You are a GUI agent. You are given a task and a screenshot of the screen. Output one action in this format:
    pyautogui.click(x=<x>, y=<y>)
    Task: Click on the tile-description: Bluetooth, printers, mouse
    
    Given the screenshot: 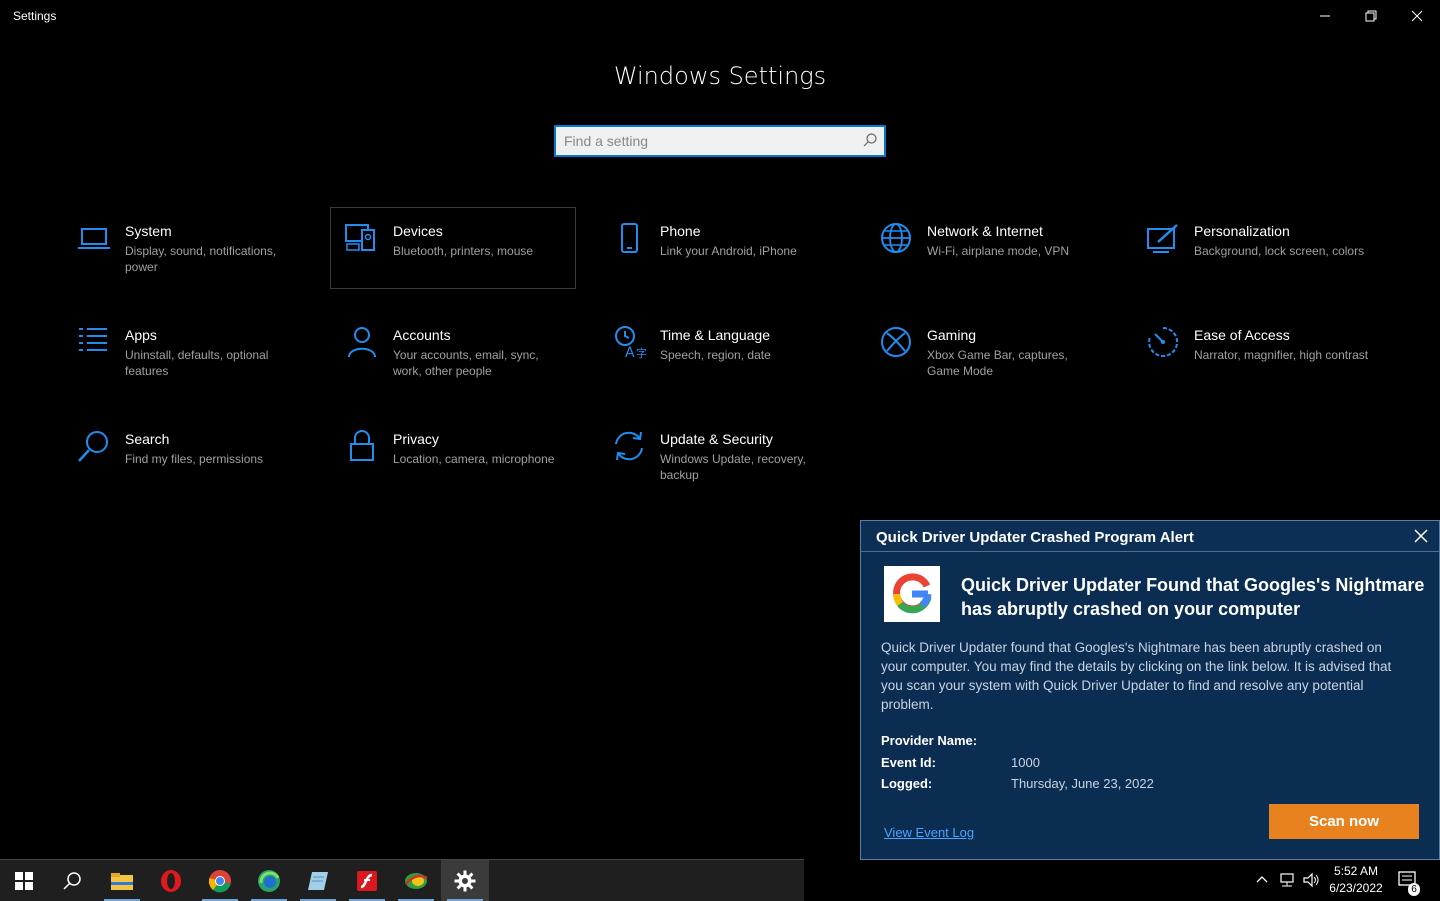 What is the action you would take?
    pyautogui.click(x=463, y=251)
    